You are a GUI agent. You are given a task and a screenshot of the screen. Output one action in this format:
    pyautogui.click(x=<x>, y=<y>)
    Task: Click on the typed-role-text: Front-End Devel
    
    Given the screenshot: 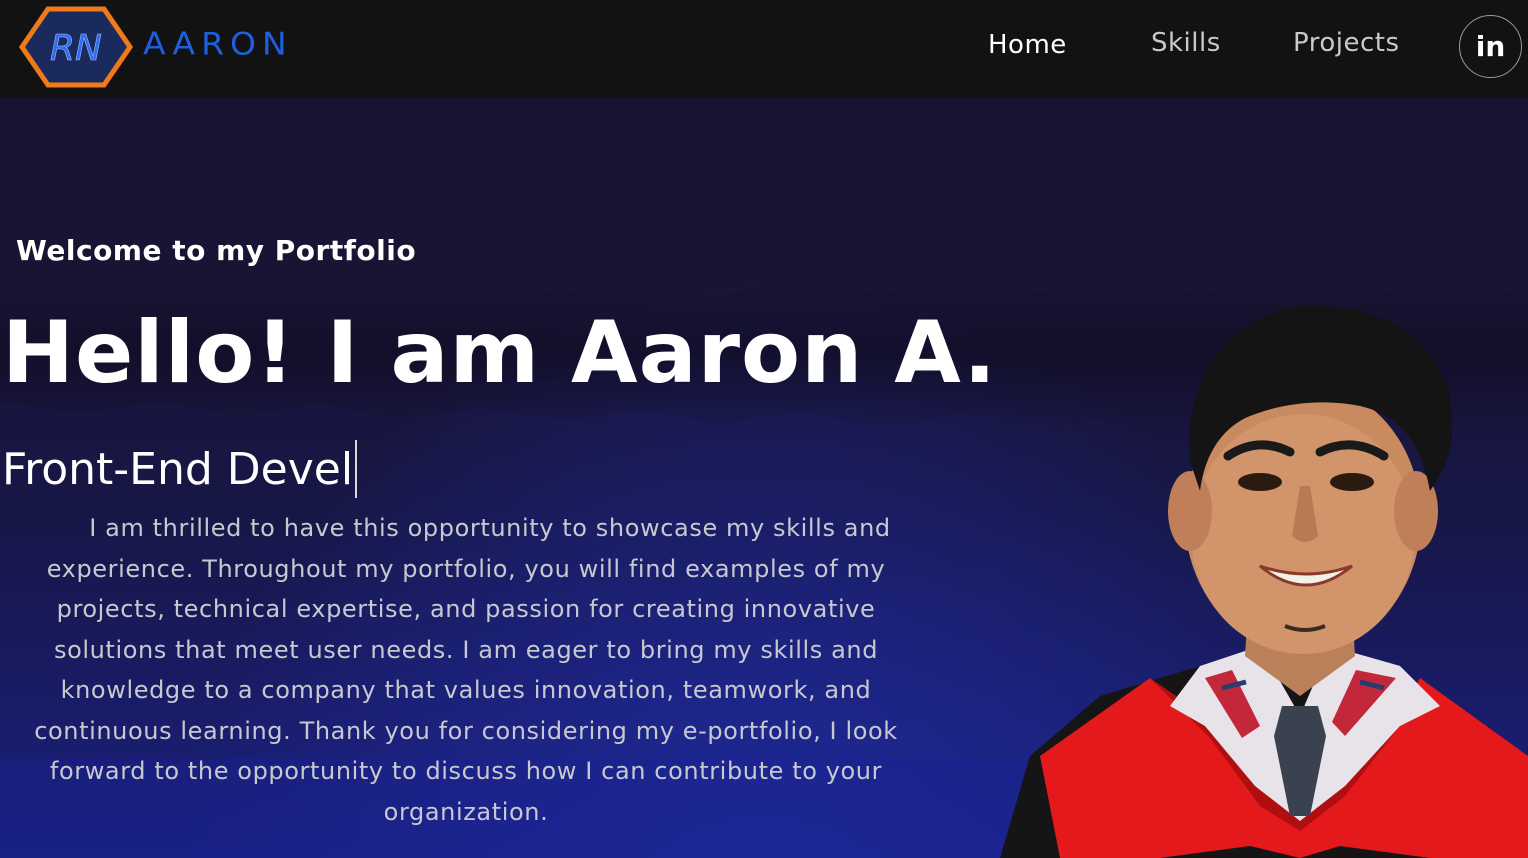 What is the action you would take?
    pyautogui.click(x=178, y=469)
    